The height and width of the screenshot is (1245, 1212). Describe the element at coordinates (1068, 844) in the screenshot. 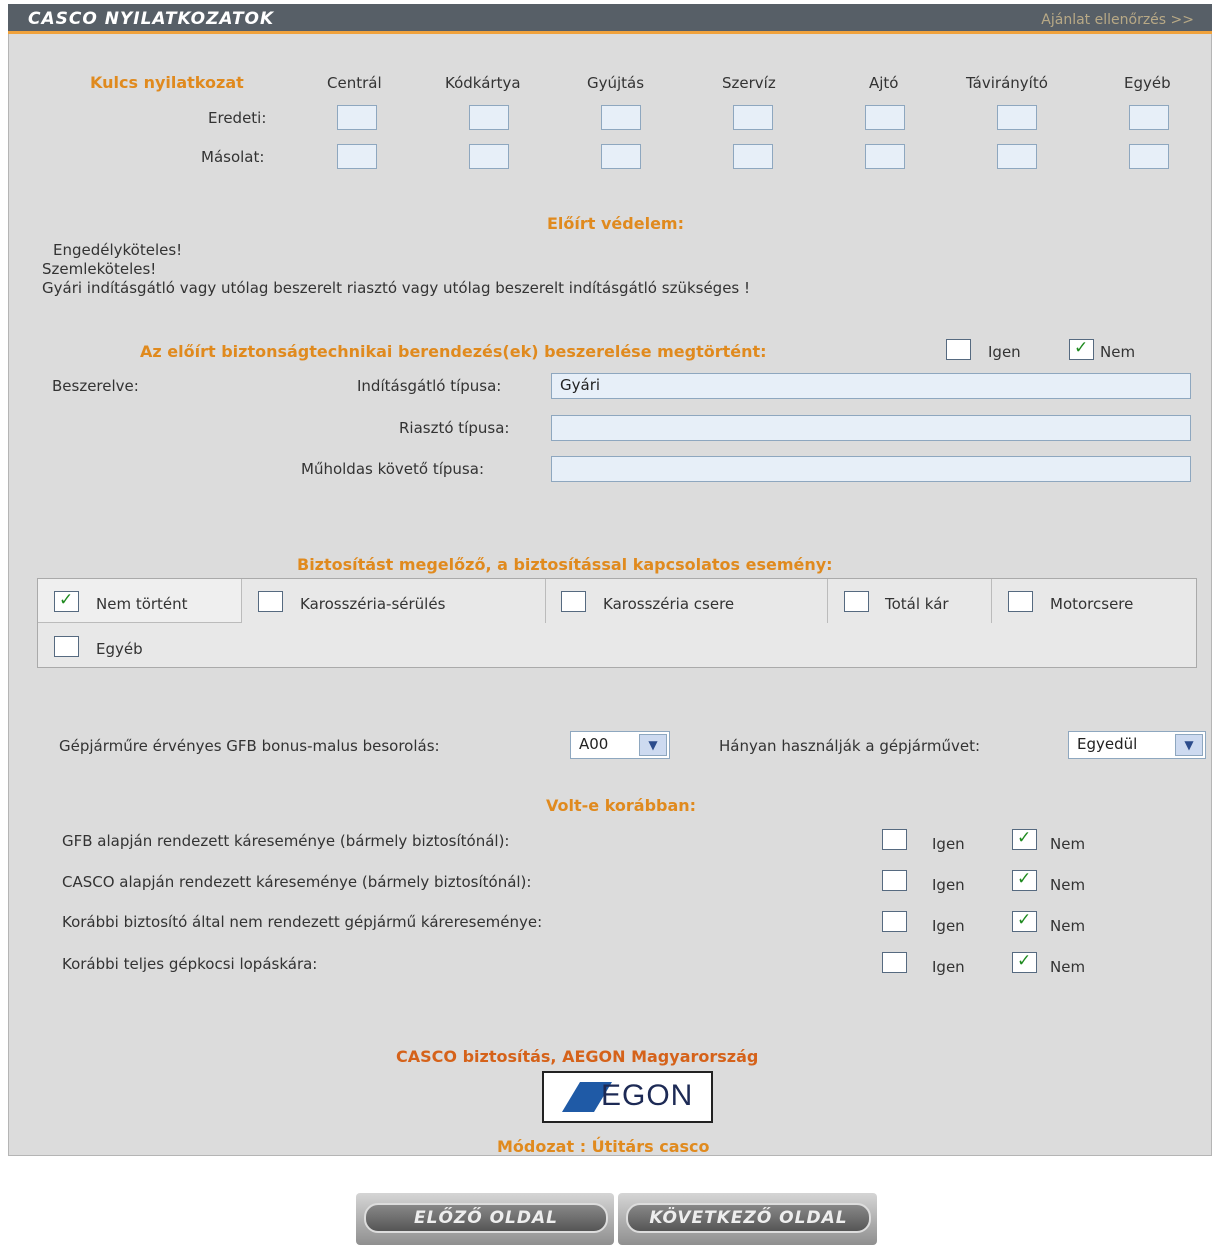

I see `history-gfb-no-label: Nem` at that location.